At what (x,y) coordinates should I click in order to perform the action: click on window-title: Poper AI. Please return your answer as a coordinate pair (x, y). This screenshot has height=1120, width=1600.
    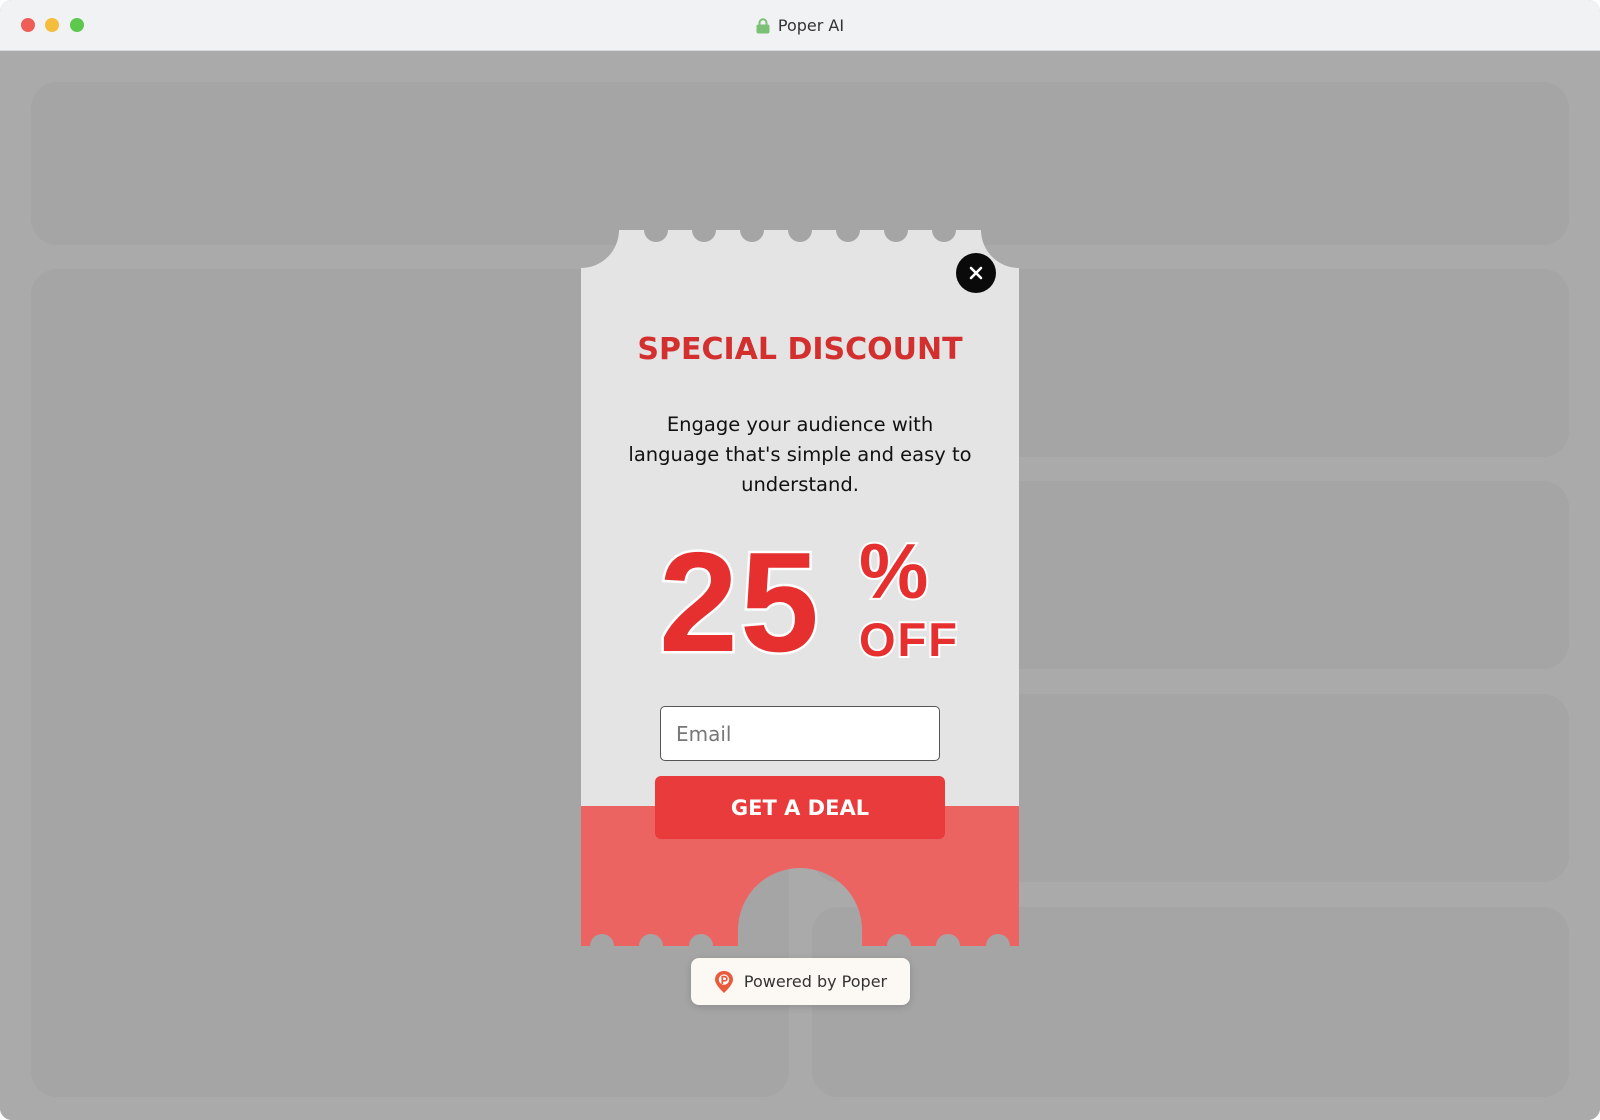
    Looking at the image, I should click on (811, 25).